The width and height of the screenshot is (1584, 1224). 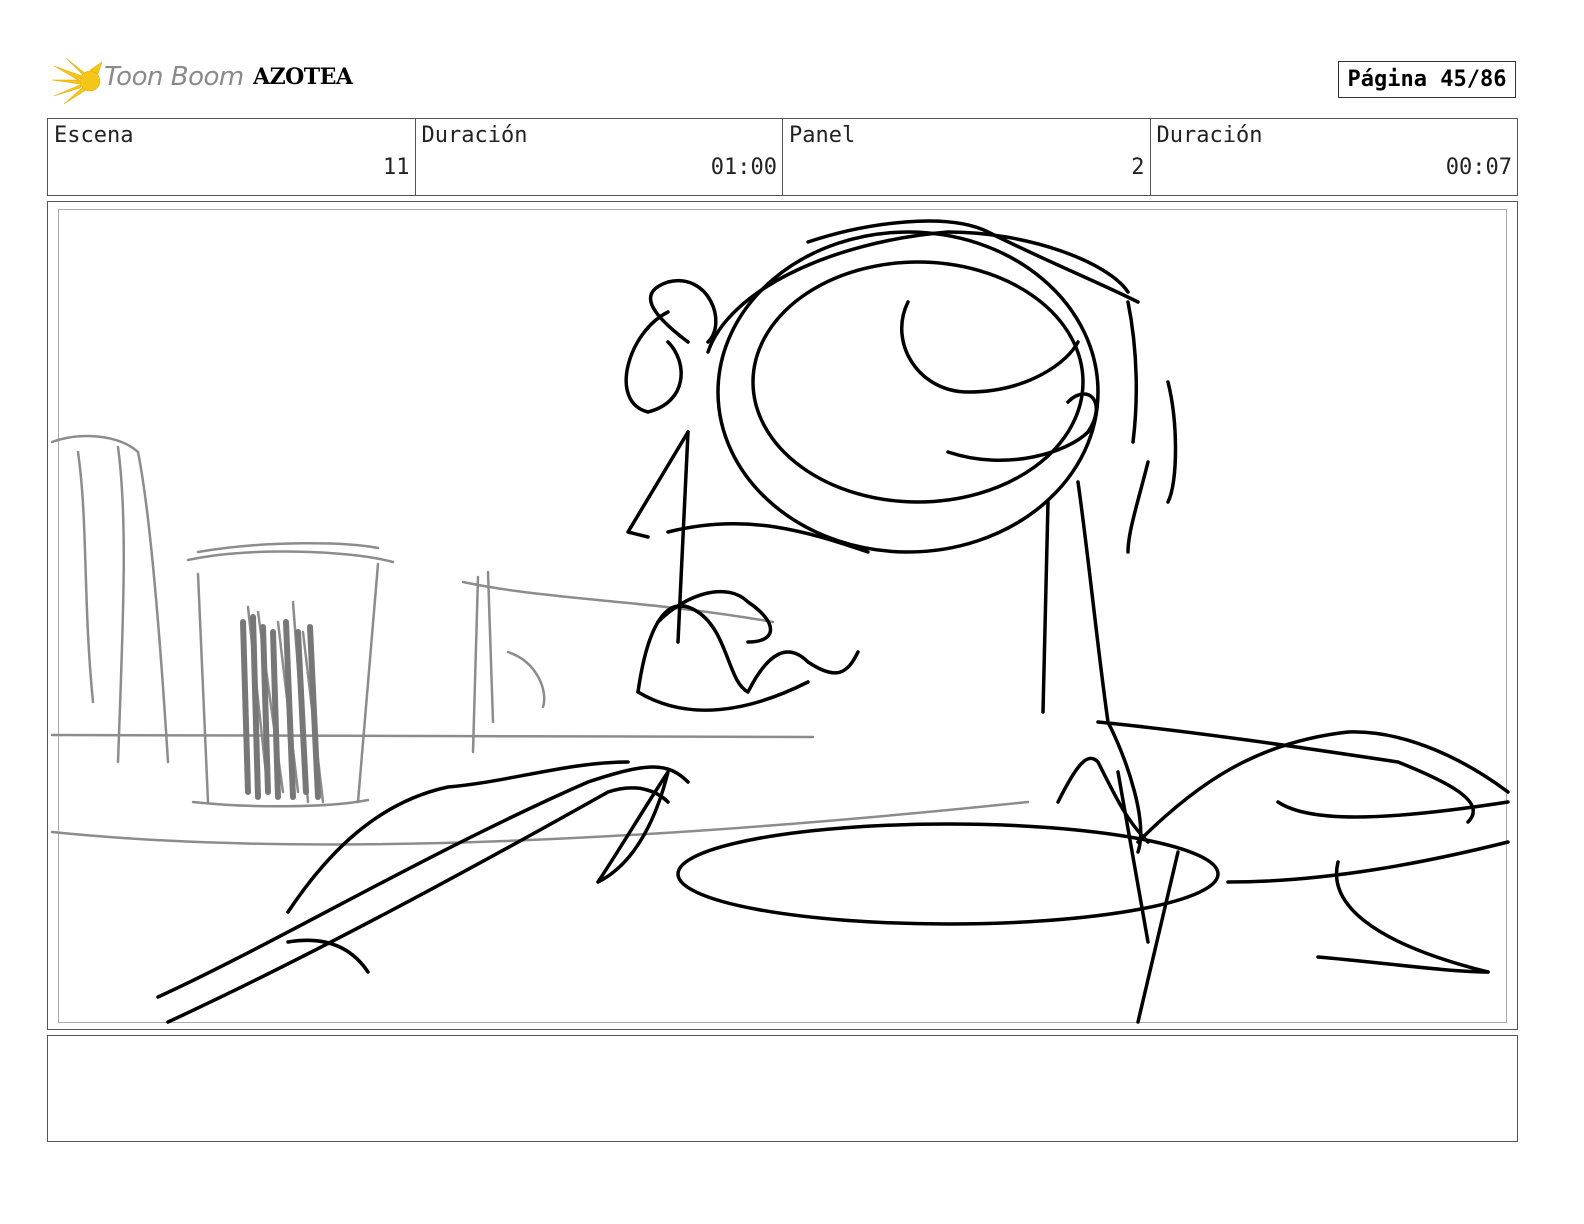 I want to click on page-number: Página 45/86, so click(x=1427, y=79).